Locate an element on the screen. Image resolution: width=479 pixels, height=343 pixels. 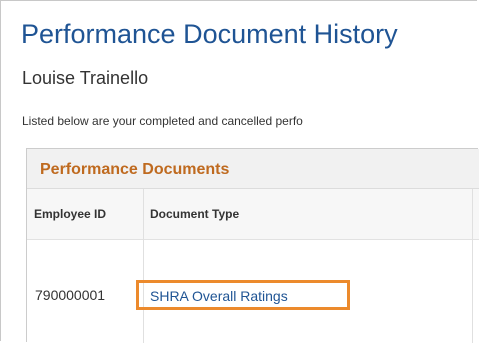
employee-name: Louise Trainello is located at coordinates (85, 78).